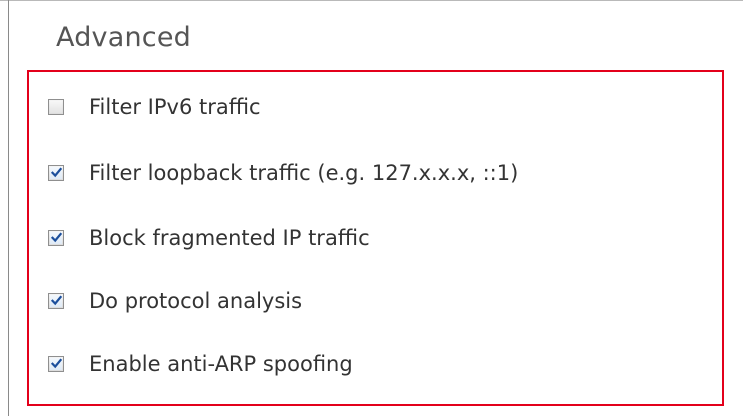 The width and height of the screenshot is (743, 416). I want to click on option-label: Filter IPv6 traffic, so click(175, 107).